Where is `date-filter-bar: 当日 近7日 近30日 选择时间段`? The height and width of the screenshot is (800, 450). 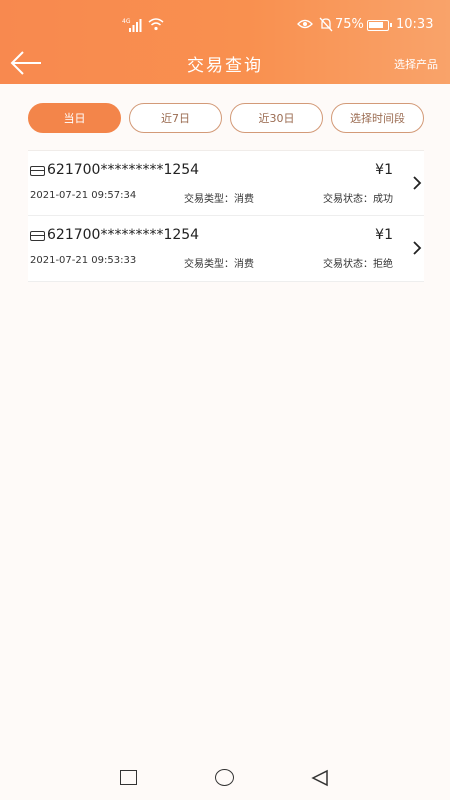
date-filter-bar: 当日 近7日 近30日 选择时间段 is located at coordinates (226, 118).